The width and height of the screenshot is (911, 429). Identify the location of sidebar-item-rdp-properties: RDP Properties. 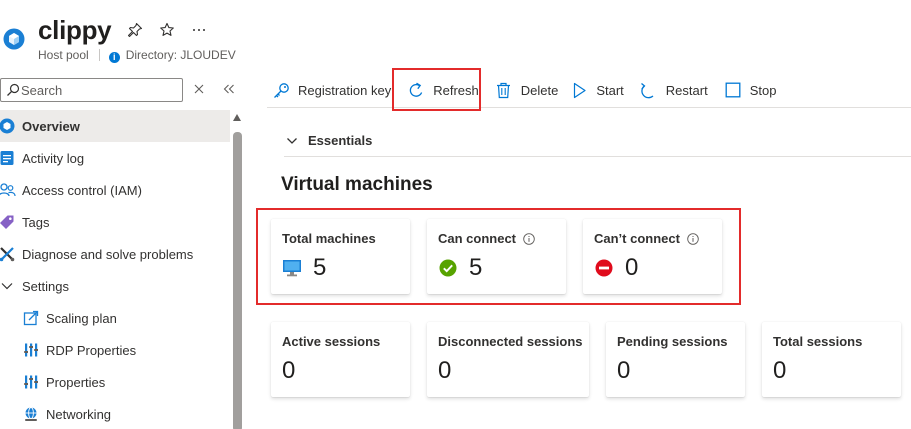
(115, 350).